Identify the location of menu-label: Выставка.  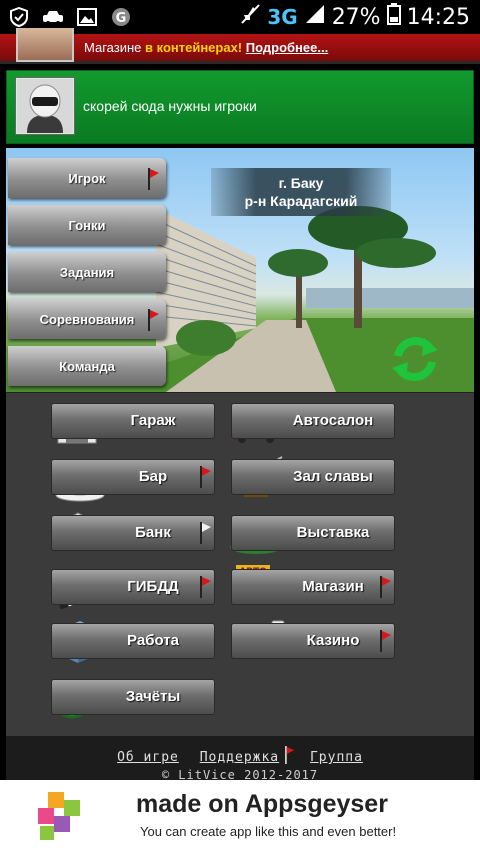
(333, 532).